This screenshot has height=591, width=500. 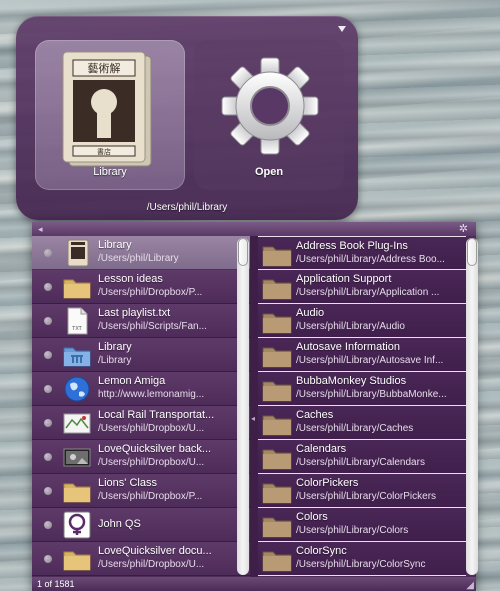 I want to click on child-subtitle: /Users/phil/Library/Audio, so click(x=350, y=326).